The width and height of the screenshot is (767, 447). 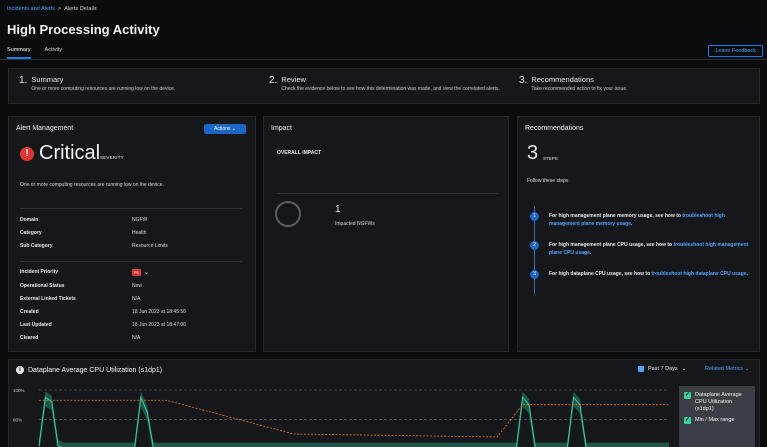 What do you see at coordinates (83, 29) in the screenshot?
I see `page-title: High Processing Activity` at bounding box center [83, 29].